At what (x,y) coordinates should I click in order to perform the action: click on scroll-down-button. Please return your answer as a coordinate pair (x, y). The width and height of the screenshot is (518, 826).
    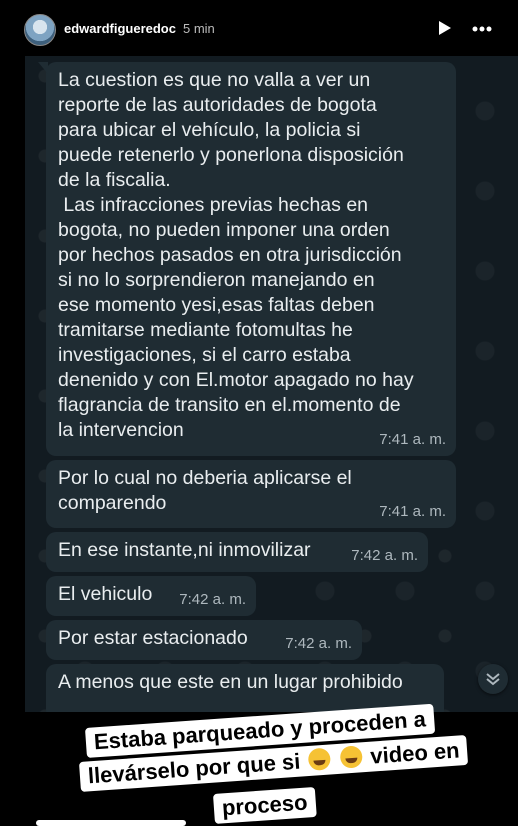
    Looking at the image, I should click on (493, 679).